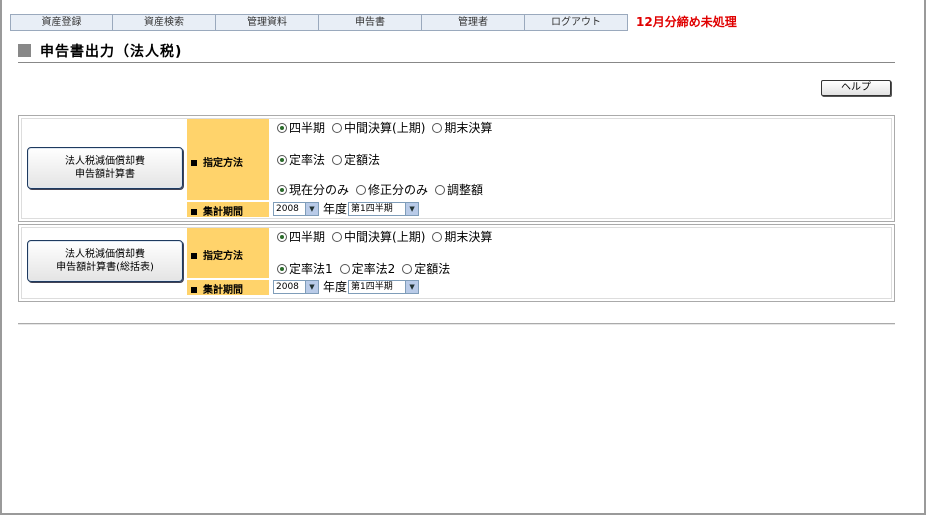 The height and width of the screenshot is (515, 926). What do you see at coordinates (61, 22) in the screenshot?
I see `nav-asset-register: 資産登録` at bounding box center [61, 22].